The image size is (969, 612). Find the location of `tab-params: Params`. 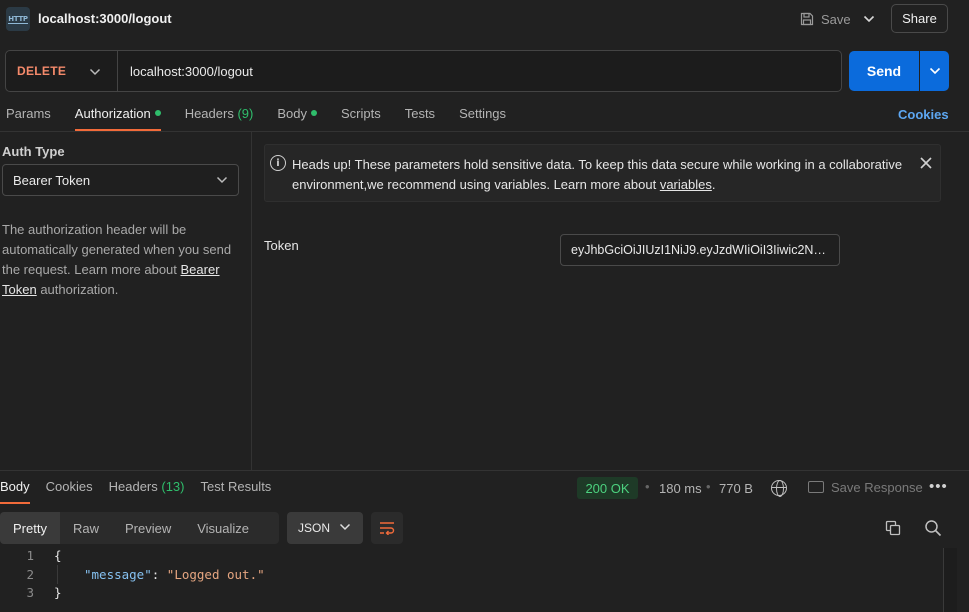

tab-params: Params is located at coordinates (28, 118).